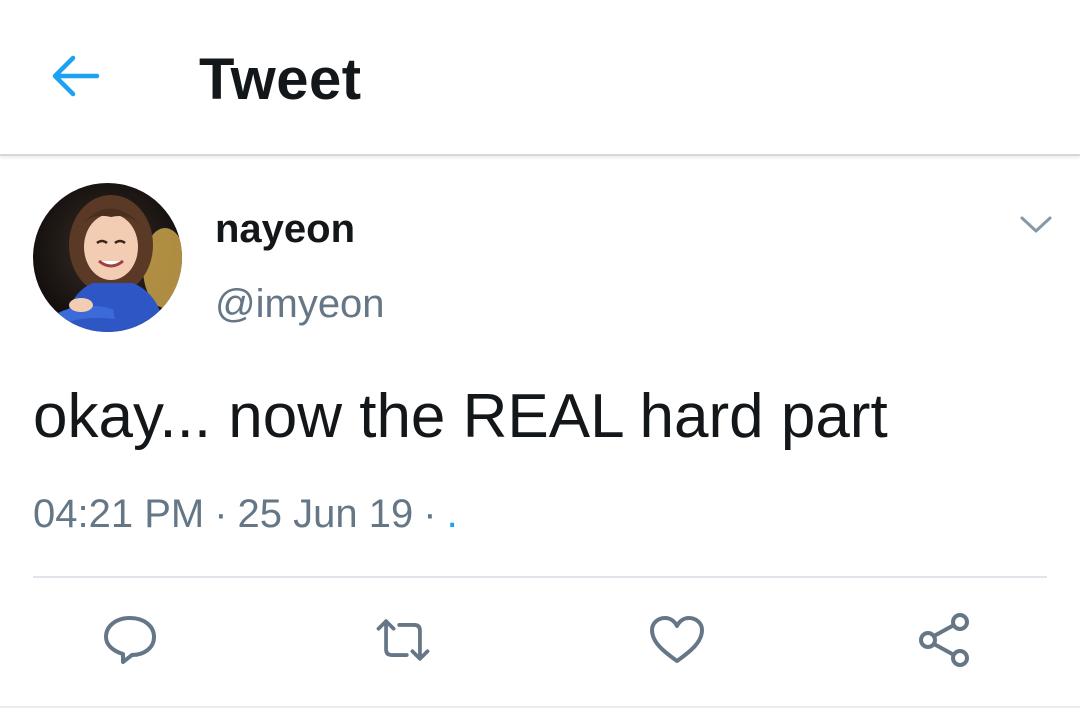  I want to click on back-button, so click(76, 76).